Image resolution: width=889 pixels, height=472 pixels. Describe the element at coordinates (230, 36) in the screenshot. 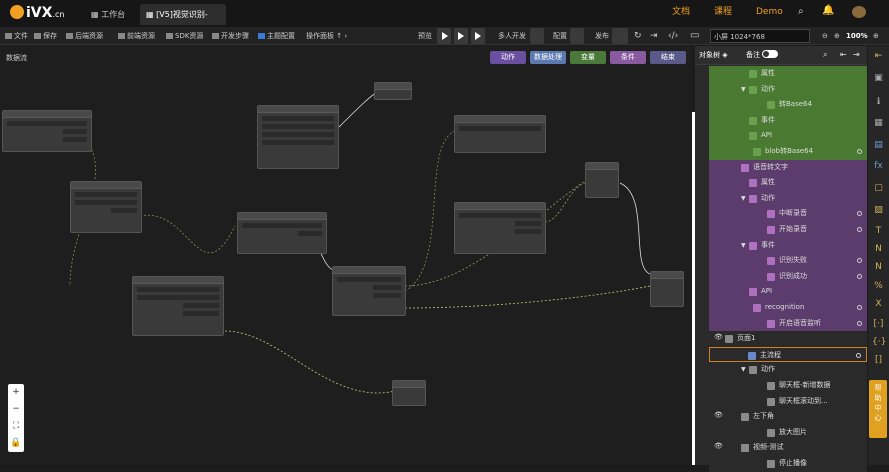

I see `dev-steps-button: 开发步骤` at that location.